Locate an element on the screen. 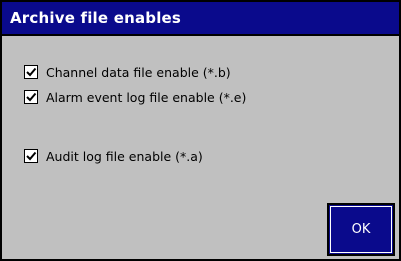 This screenshot has height=261, width=401. channel-data-file-label: Channel data file enable (*.b) is located at coordinates (138, 72).